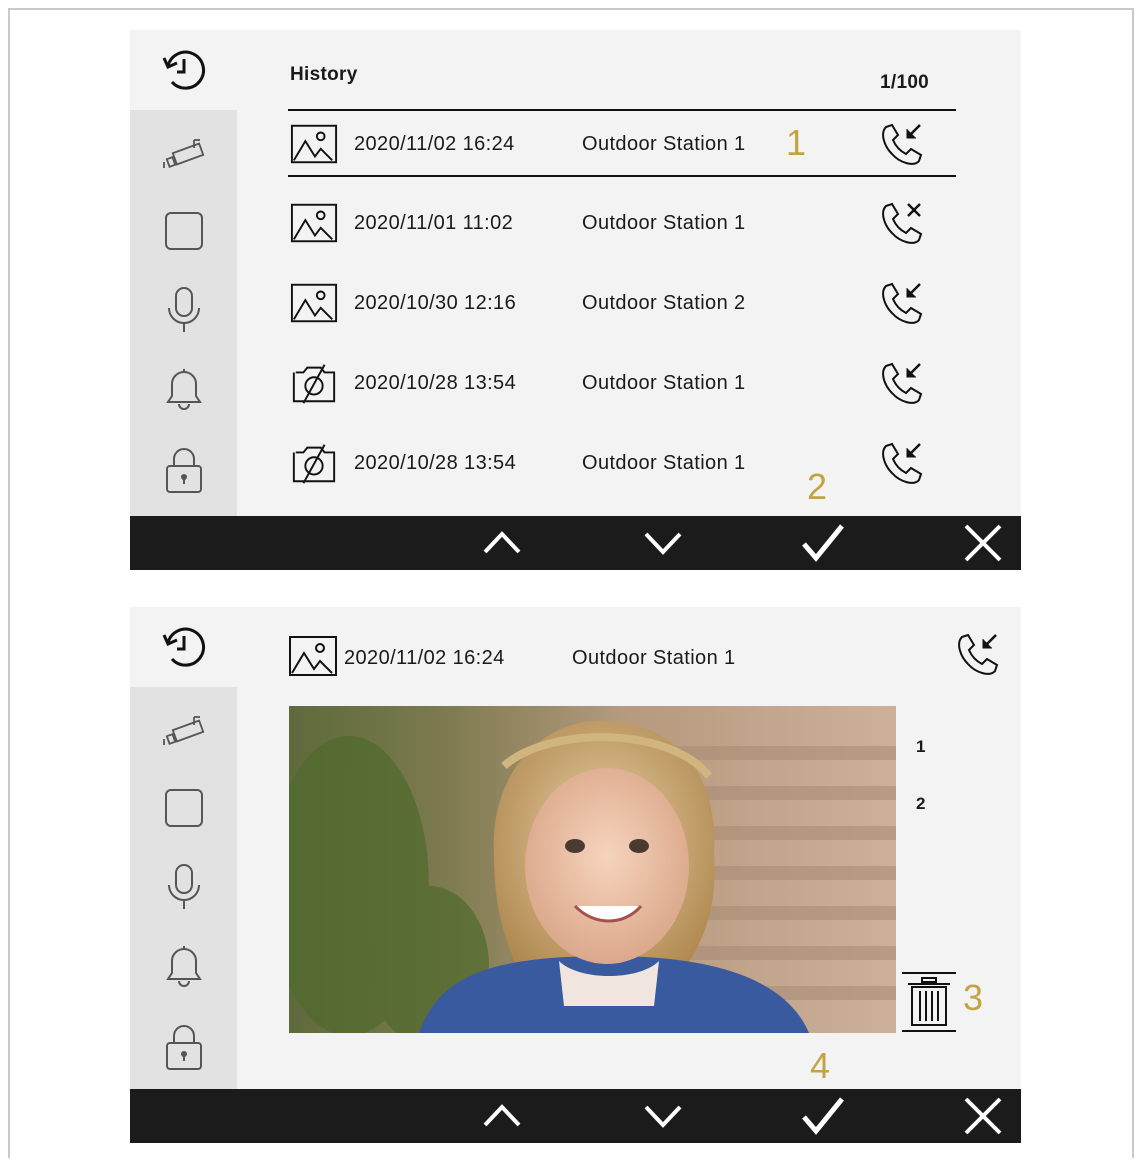 The width and height of the screenshot is (1141, 1162). What do you see at coordinates (820, 1065) in the screenshot?
I see `callout-marker-4: 4` at bounding box center [820, 1065].